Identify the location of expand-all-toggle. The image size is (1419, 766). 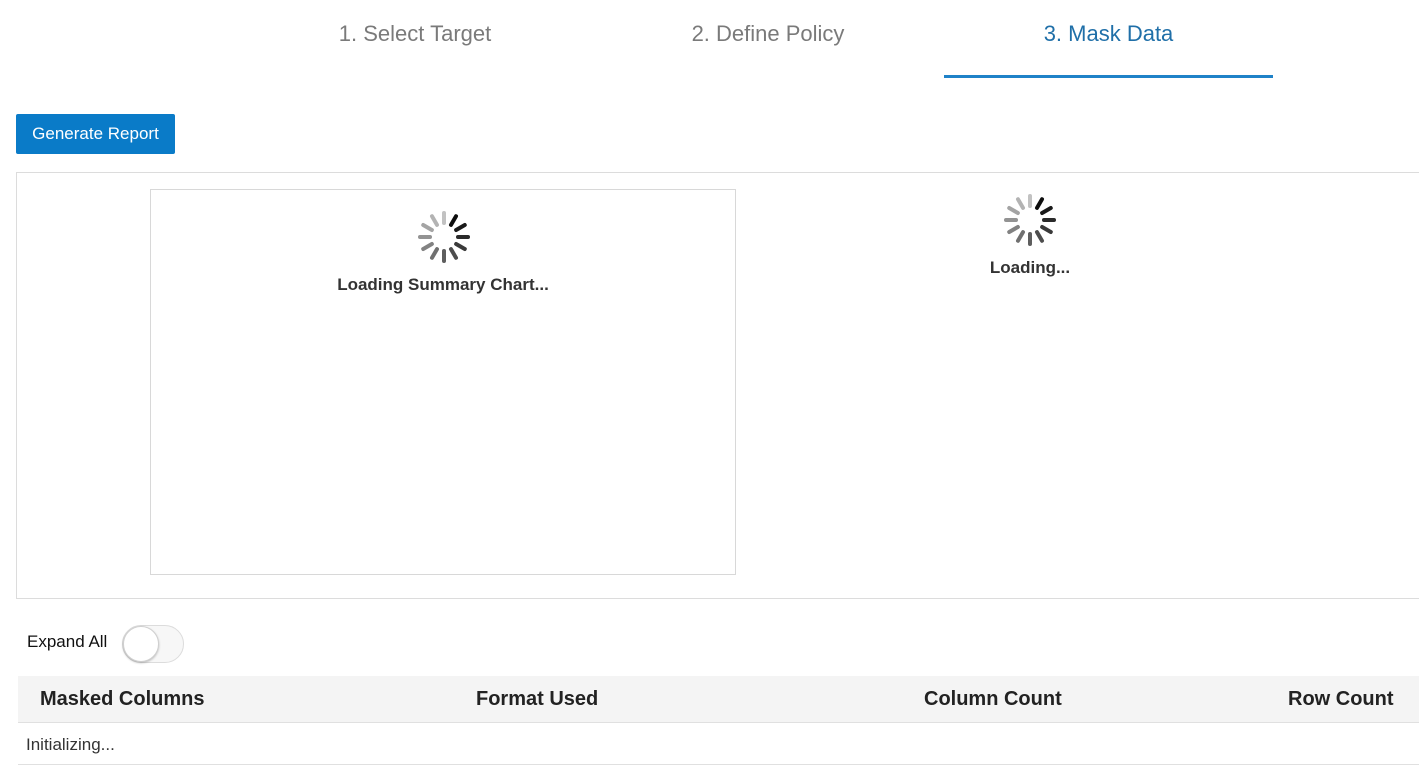
(153, 644).